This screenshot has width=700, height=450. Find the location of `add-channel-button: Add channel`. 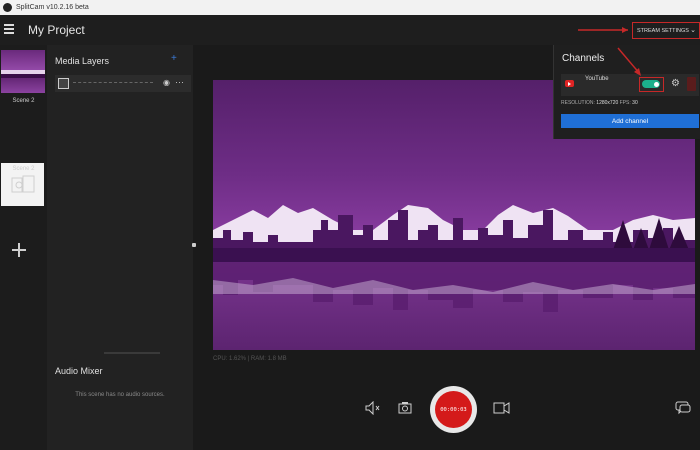

add-channel-button: Add channel is located at coordinates (630, 121).